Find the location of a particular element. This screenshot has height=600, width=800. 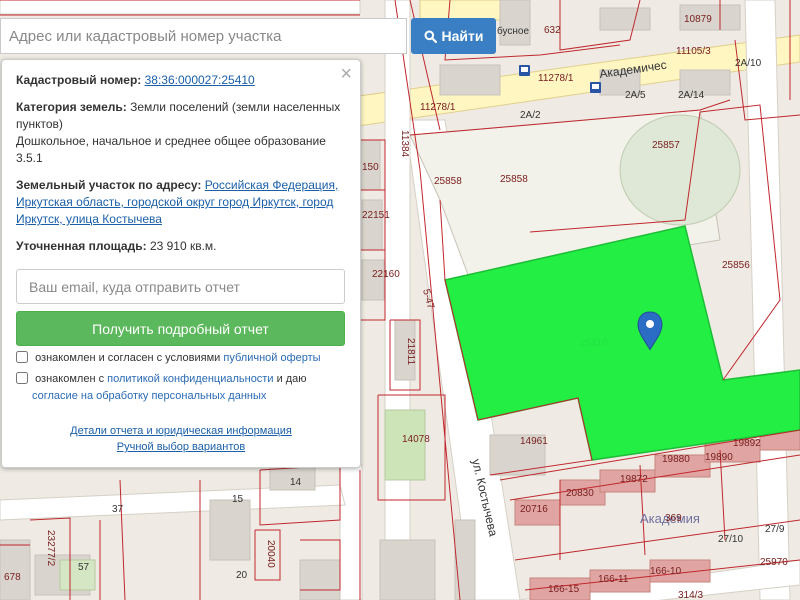

privacy-checkbox is located at coordinates (22, 378).